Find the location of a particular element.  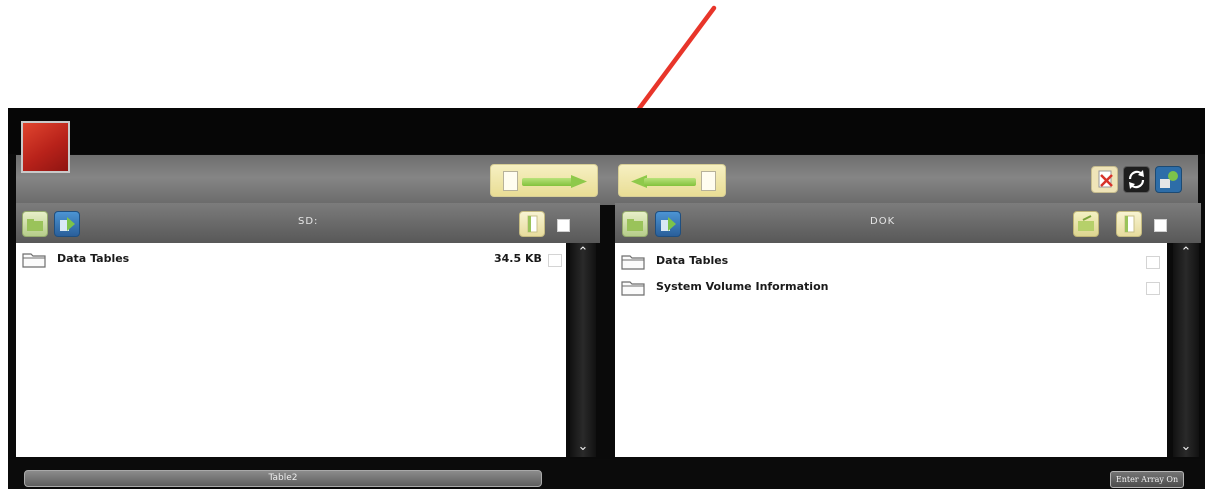

left-pane-header: SD: is located at coordinates (308, 223).